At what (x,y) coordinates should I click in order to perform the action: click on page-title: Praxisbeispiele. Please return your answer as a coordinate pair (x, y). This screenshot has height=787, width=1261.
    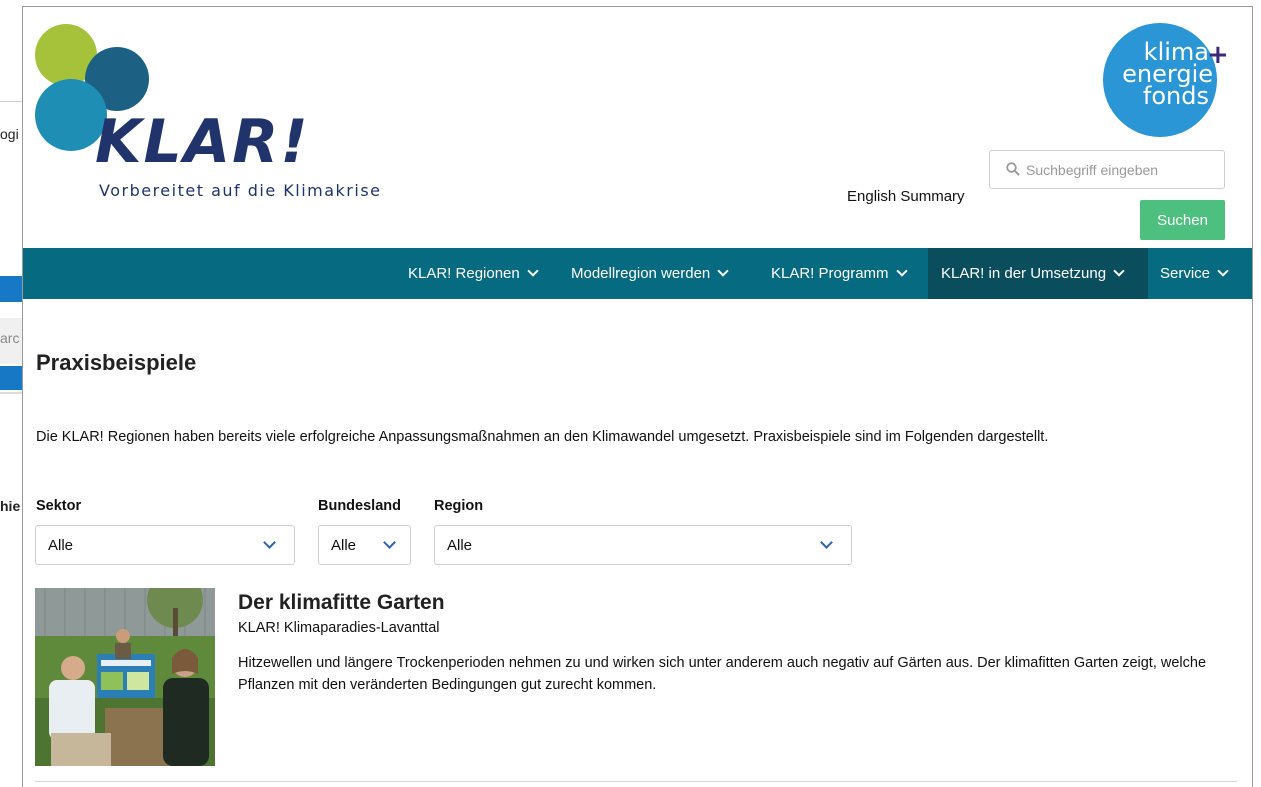
    Looking at the image, I should click on (116, 362).